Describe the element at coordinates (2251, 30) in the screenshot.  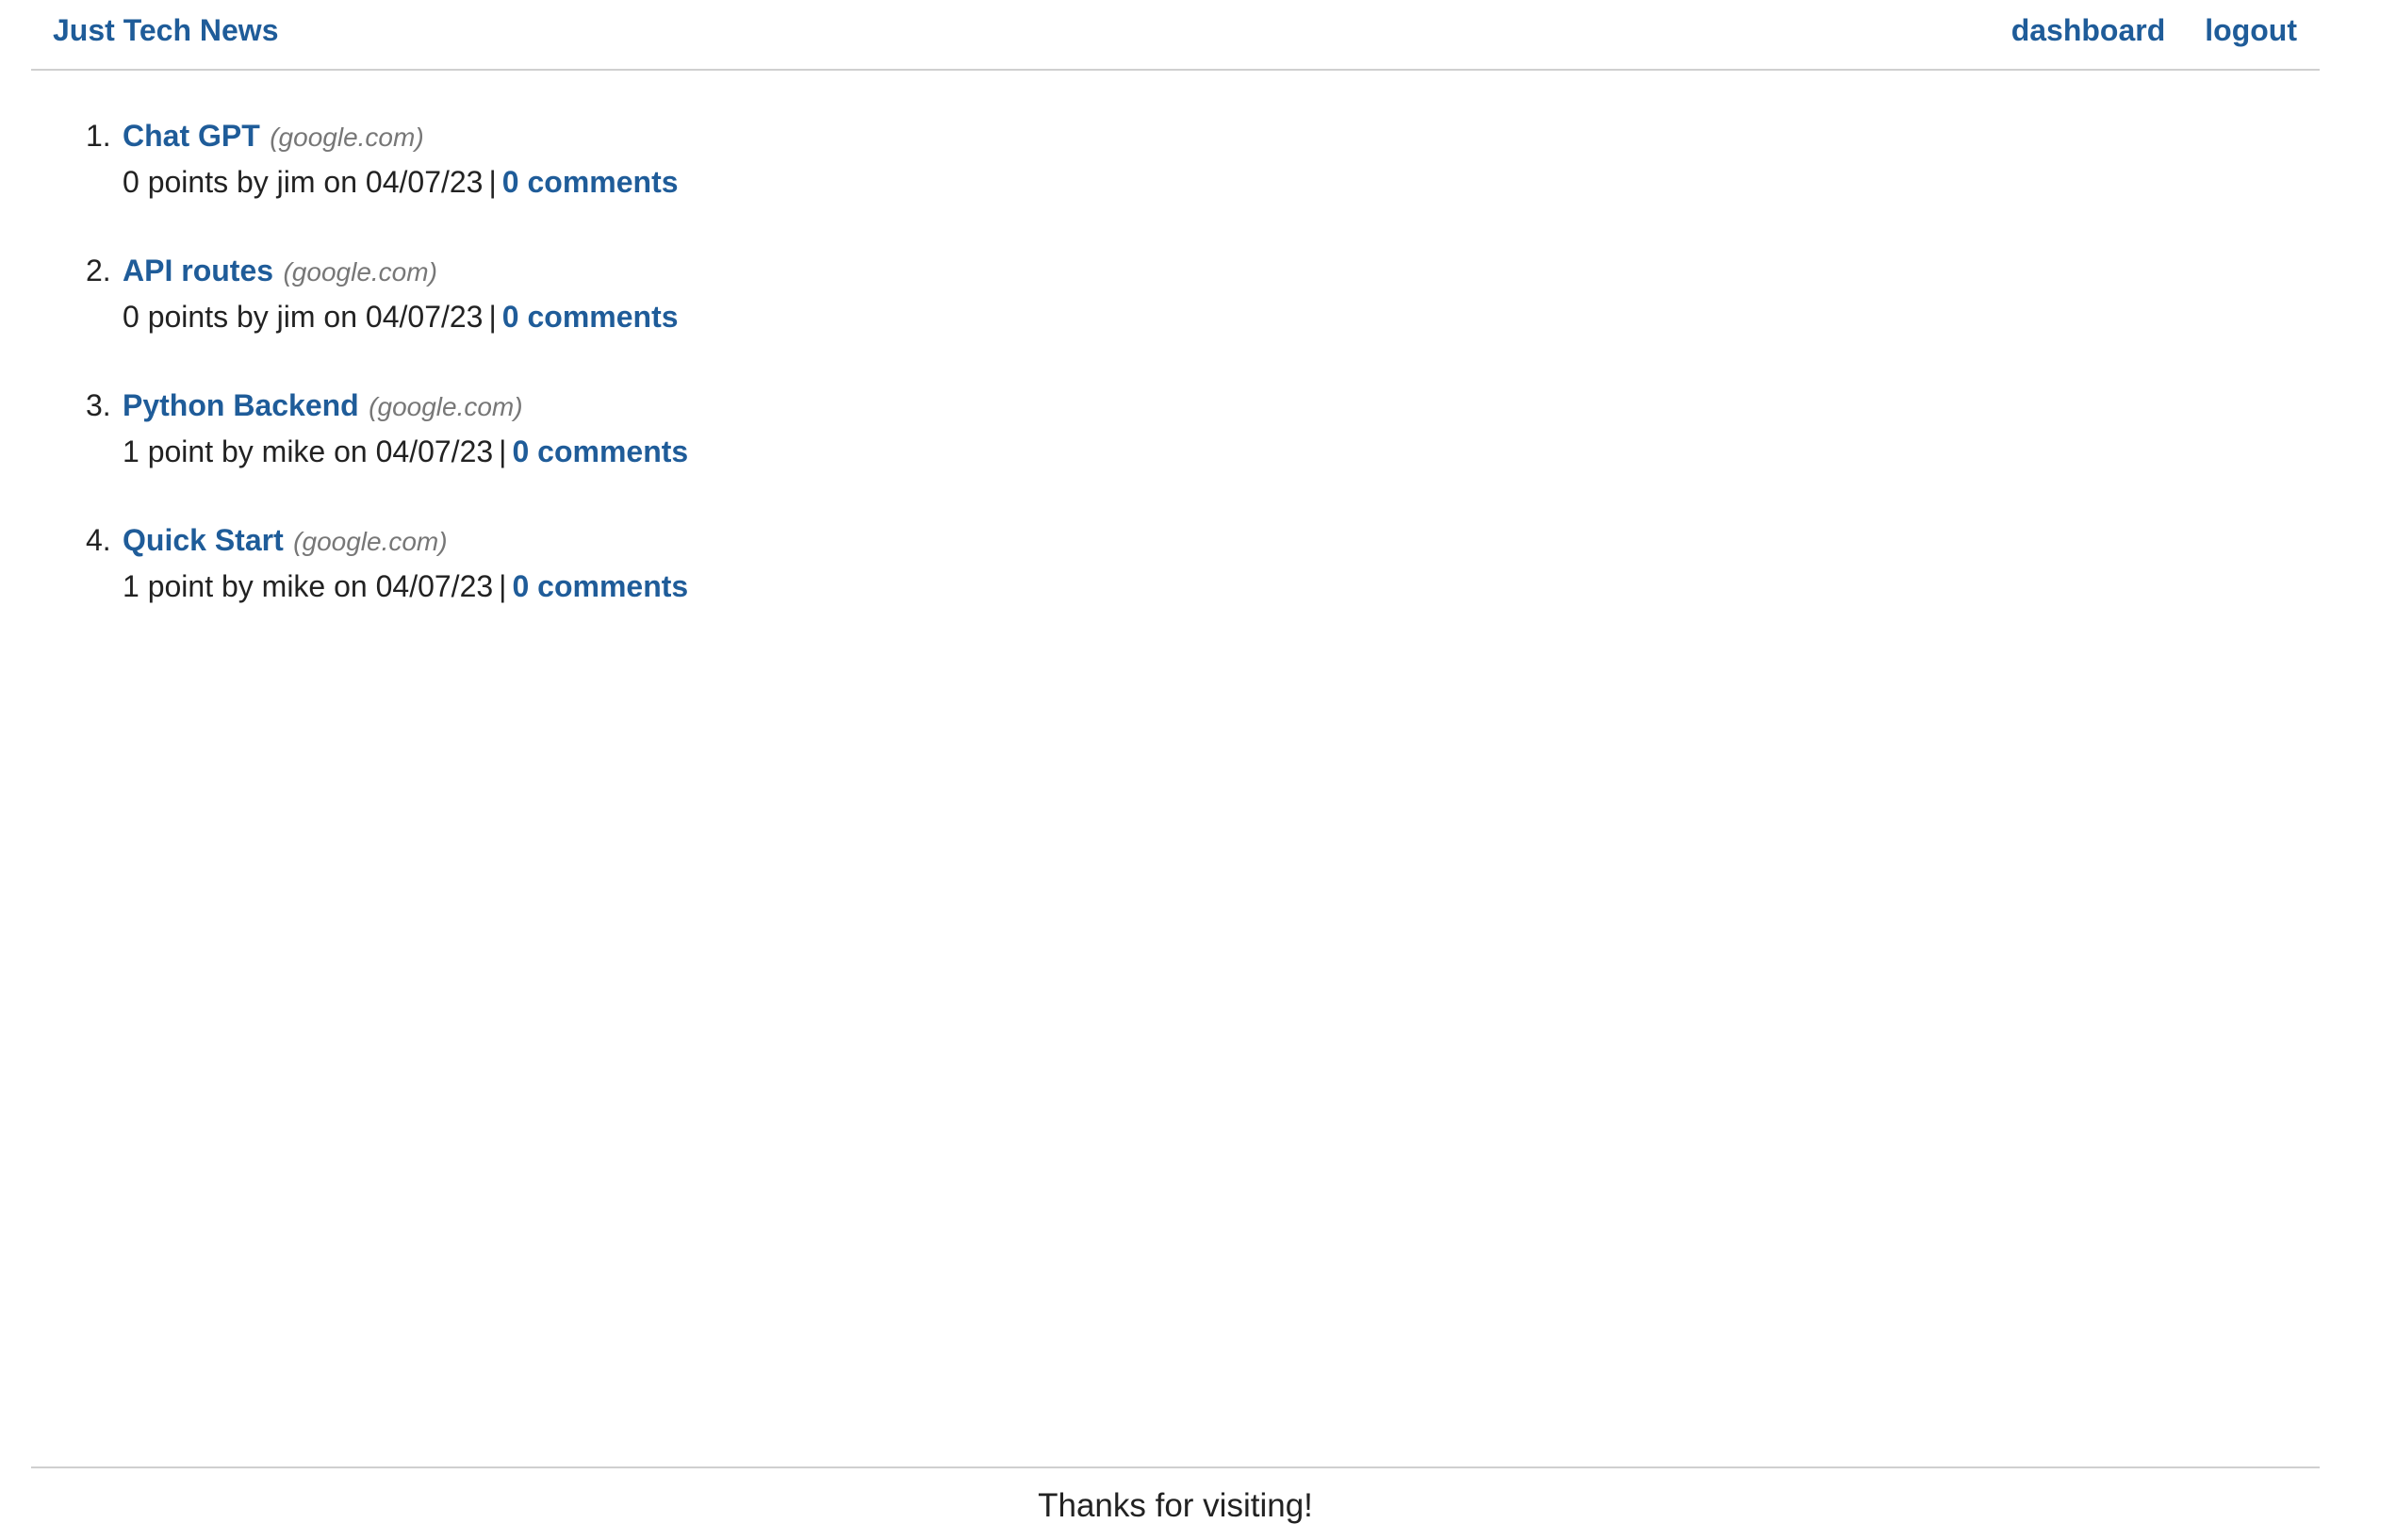
I see `logout-link: logout` at that location.